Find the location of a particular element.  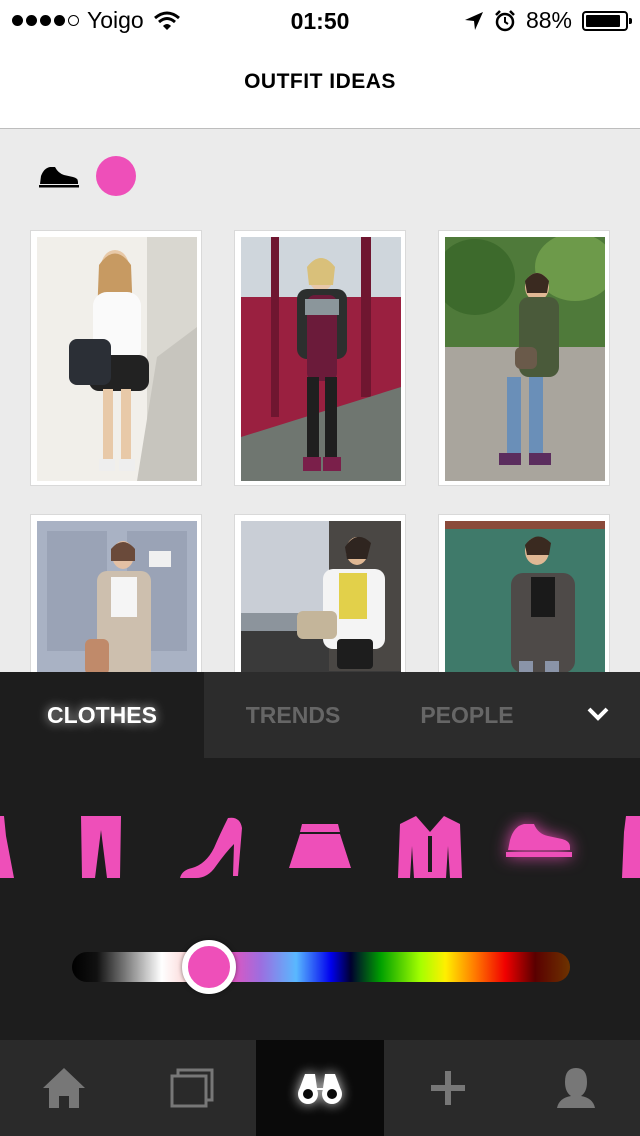

tab-discover is located at coordinates (320, 1088).